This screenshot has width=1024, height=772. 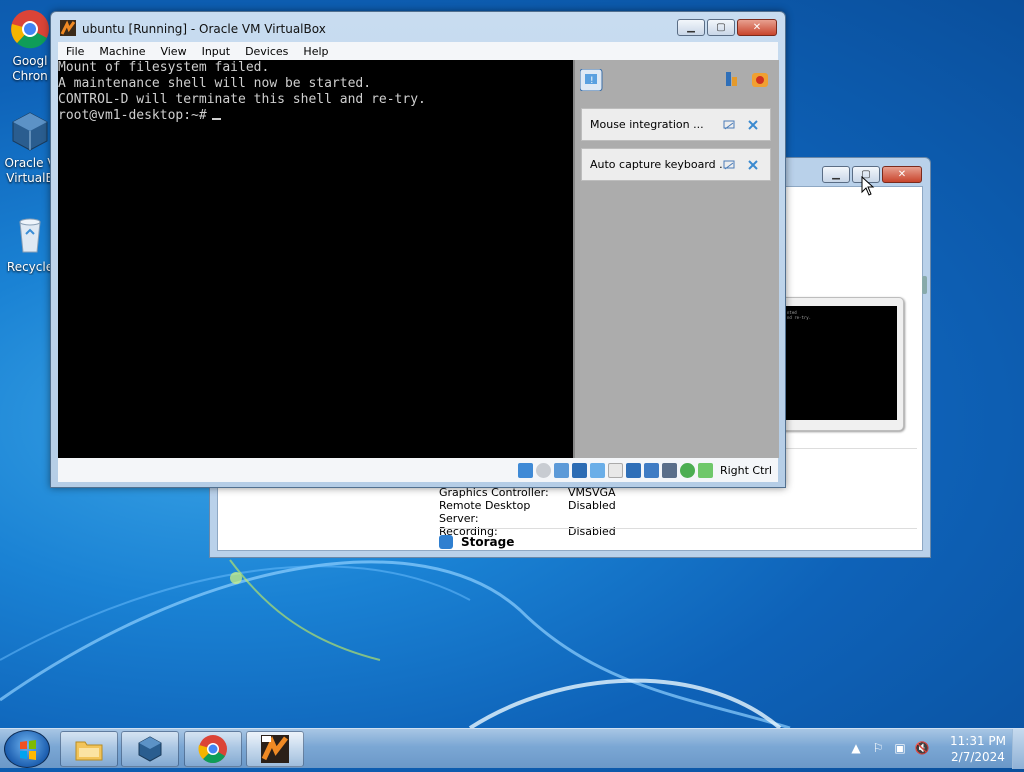 I want to click on windows-logo-icon, so click(x=28, y=750).